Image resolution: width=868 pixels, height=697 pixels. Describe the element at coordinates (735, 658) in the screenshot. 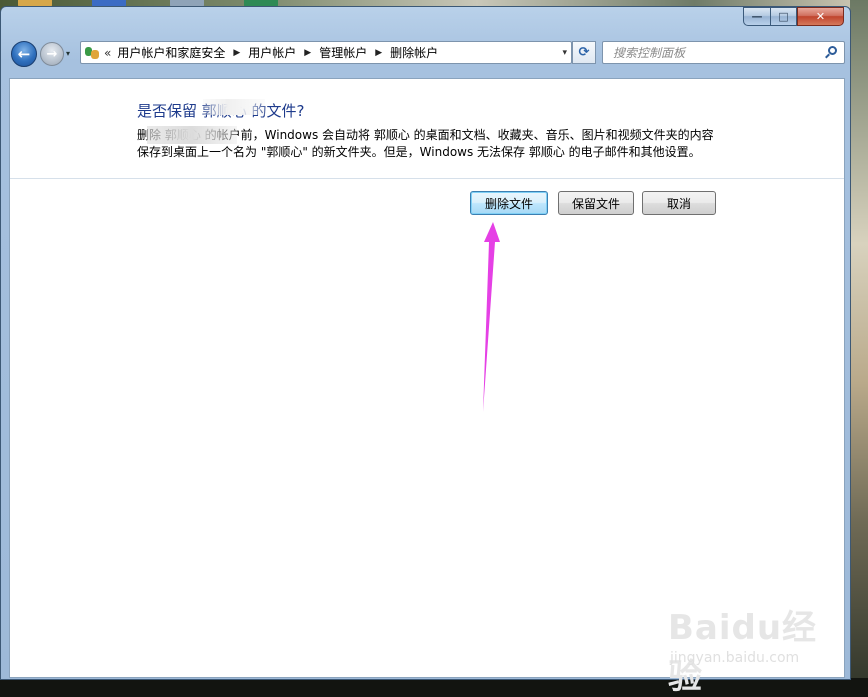

I see `watermark-url: jingyan.baidu.com` at that location.